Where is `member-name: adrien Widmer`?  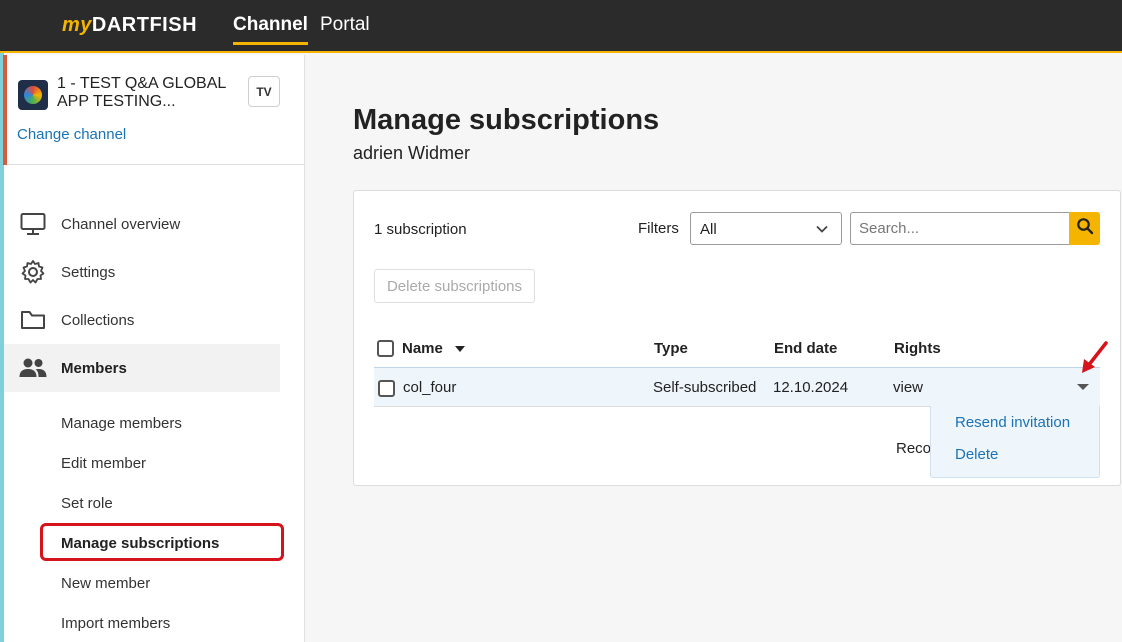 member-name: adrien Widmer is located at coordinates (412, 153).